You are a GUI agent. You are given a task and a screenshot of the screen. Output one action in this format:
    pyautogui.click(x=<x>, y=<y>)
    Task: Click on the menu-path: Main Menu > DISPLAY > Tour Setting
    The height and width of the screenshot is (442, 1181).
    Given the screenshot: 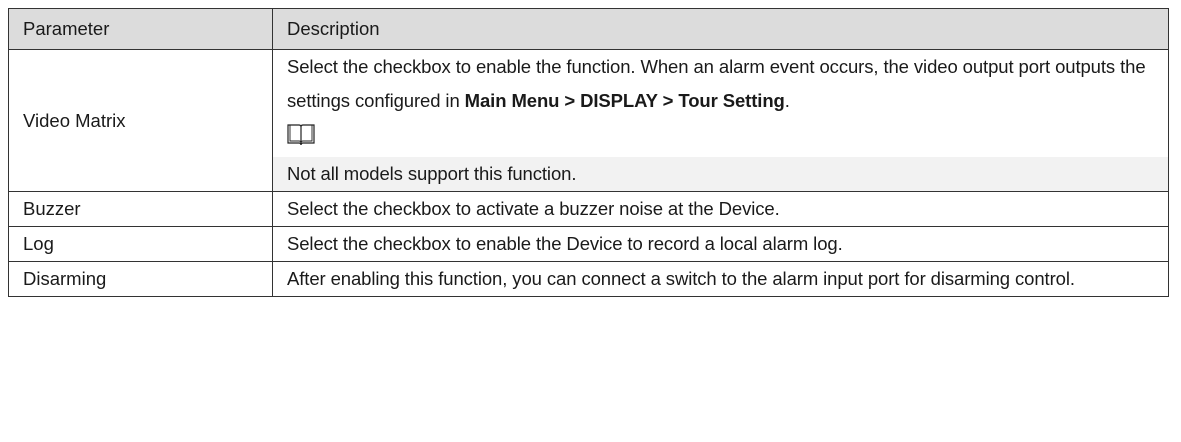 What is the action you would take?
    pyautogui.click(x=624, y=100)
    